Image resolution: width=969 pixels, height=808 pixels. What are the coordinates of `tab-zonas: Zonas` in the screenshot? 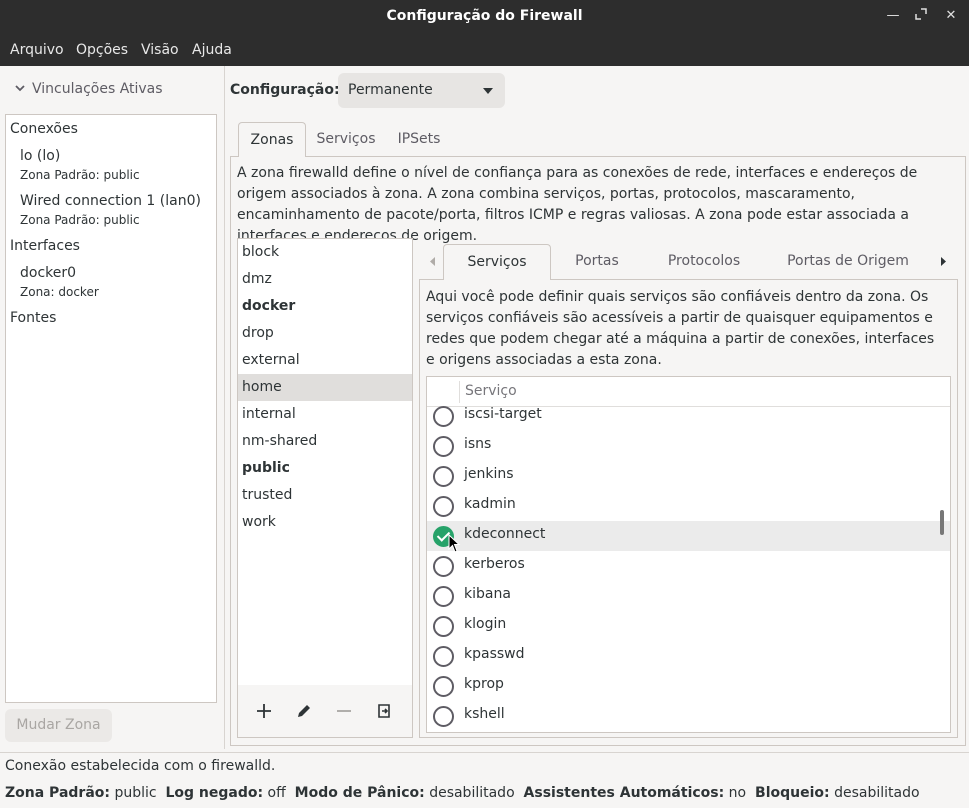 It's located at (272, 139).